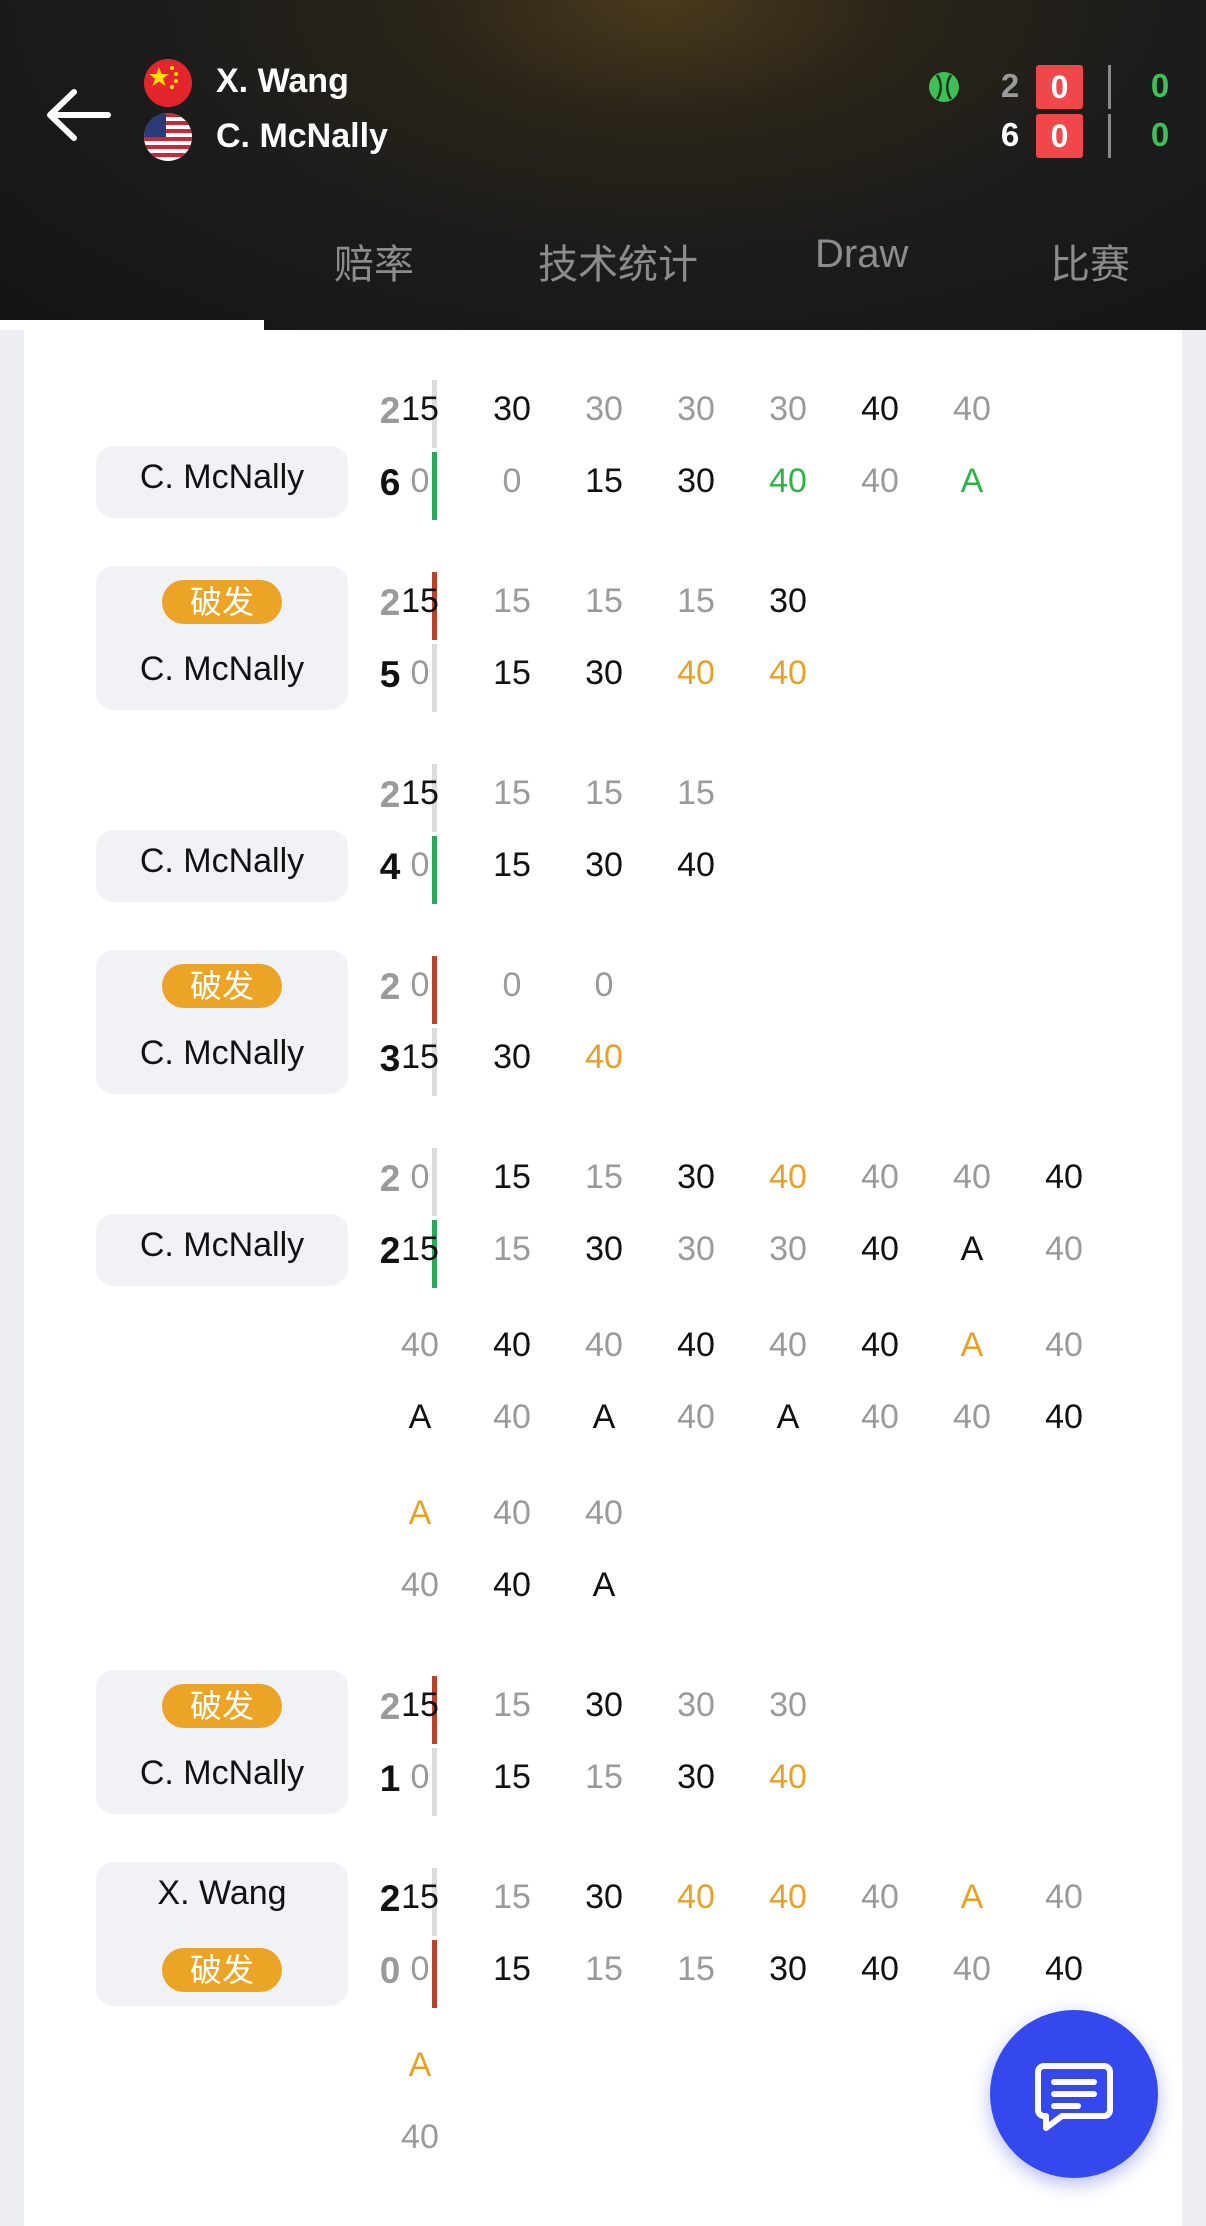 The width and height of the screenshot is (1206, 2226). I want to click on tab-draw: Draw, so click(861, 254).